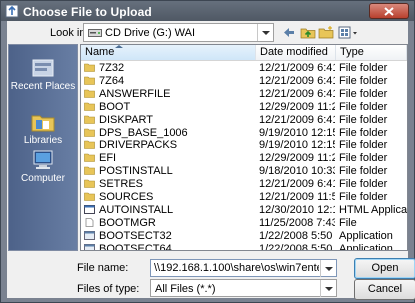  Describe the element at coordinates (43, 123) in the screenshot. I see `libraries-icon` at that location.